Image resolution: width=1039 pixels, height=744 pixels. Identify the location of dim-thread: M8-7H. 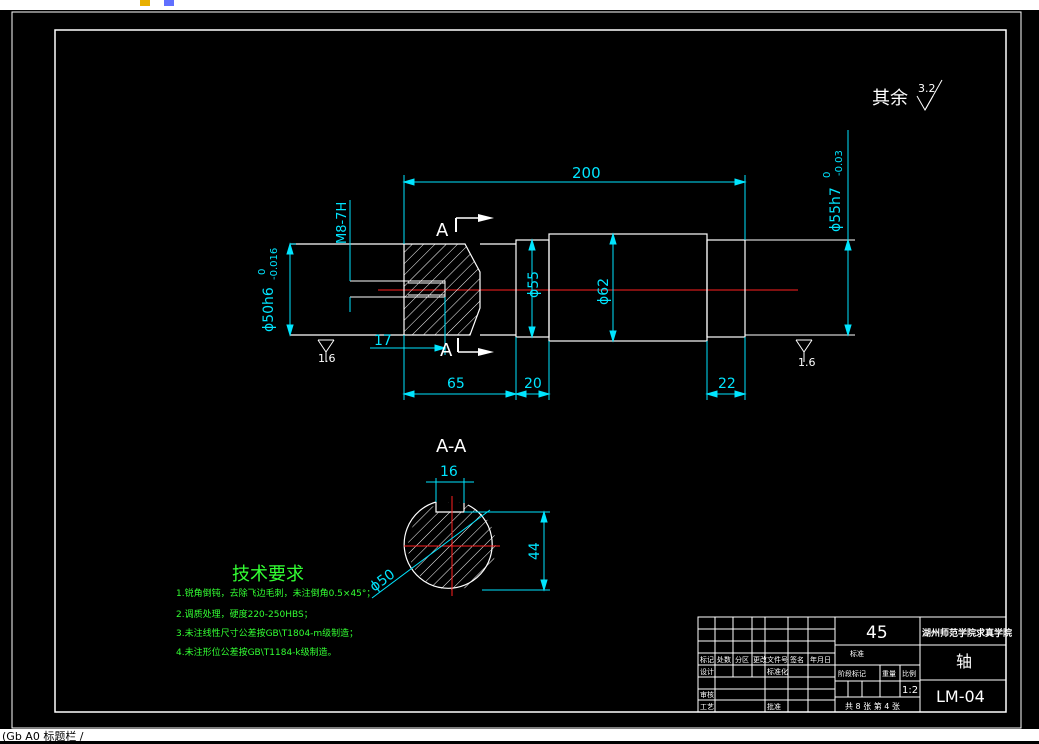
(342, 223).